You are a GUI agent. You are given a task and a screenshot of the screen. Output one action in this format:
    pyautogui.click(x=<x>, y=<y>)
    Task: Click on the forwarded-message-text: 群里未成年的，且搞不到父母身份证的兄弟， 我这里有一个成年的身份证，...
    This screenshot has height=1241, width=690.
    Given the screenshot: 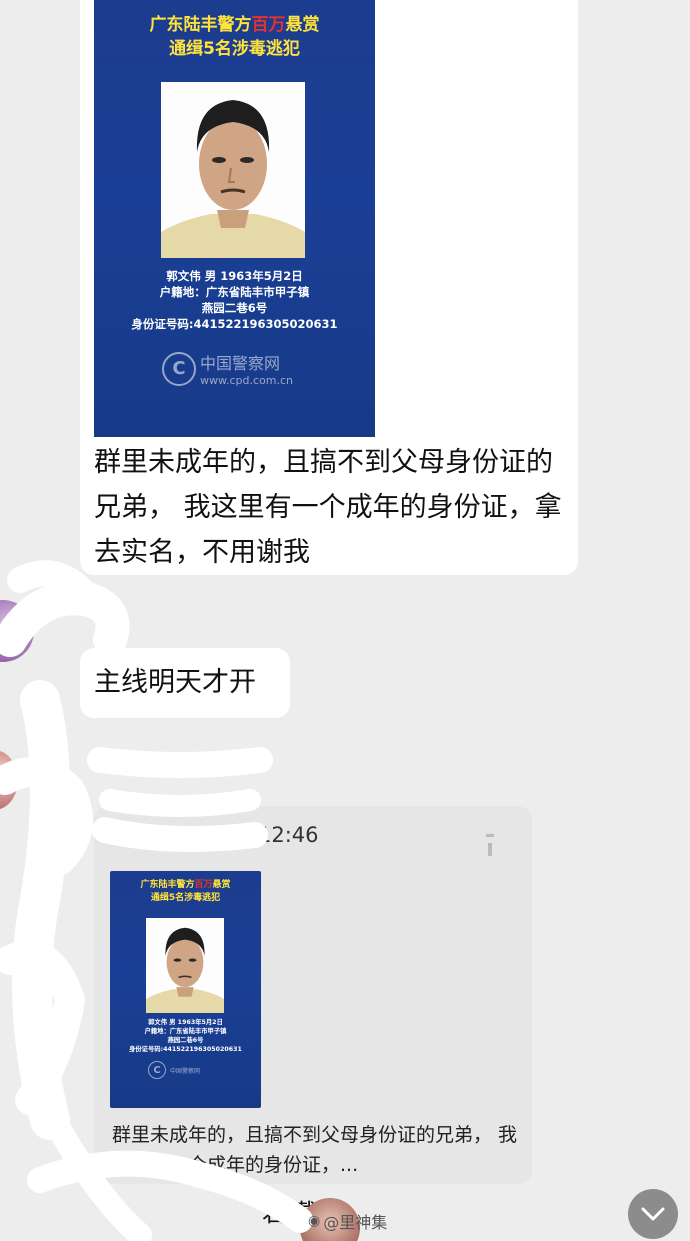 What is the action you would take?
    pyautogui.click(x=315, y=1150)
    